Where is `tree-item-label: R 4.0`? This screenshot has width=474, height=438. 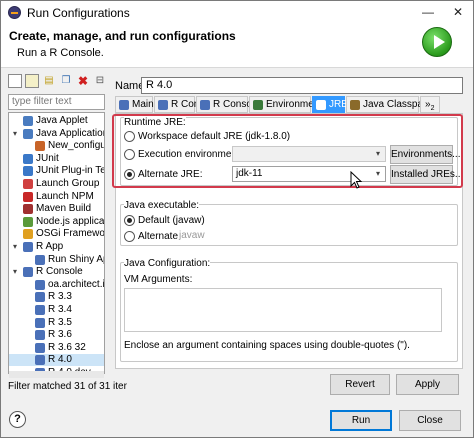
tree-item-label: R 4.0 is located at coordinates (60, 360).